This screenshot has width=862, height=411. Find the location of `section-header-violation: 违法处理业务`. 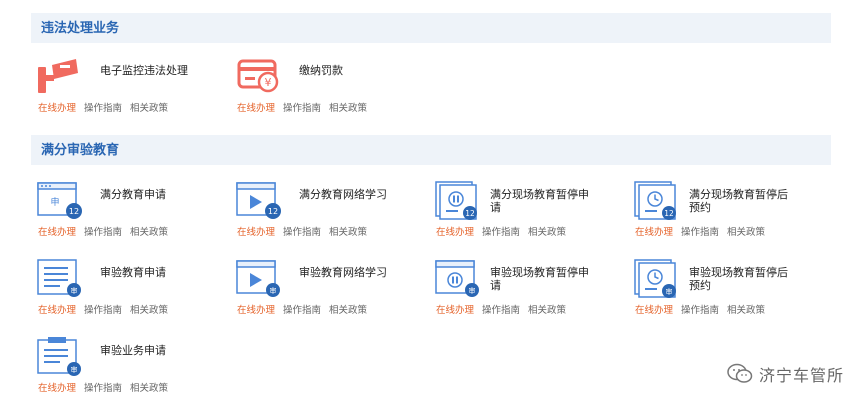

section-header-violation: 违法处理业务 is located at coordinates (431, 28).